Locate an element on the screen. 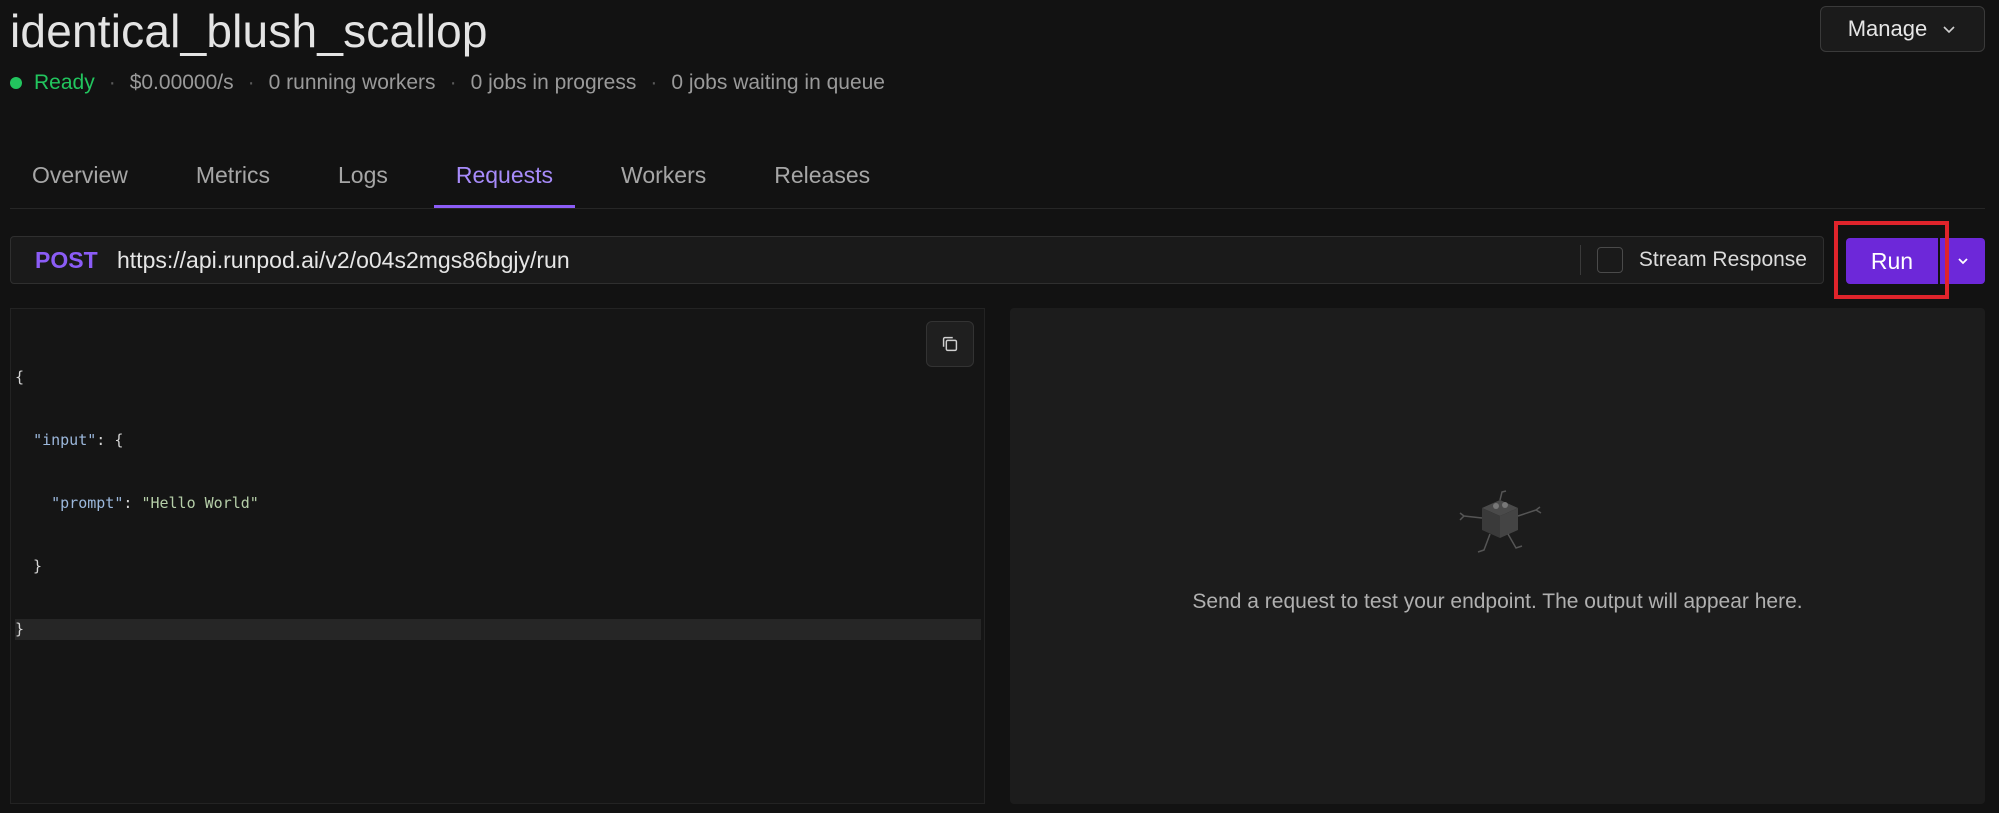  stream-response-checkbox is located at coordinates (1609, 260).